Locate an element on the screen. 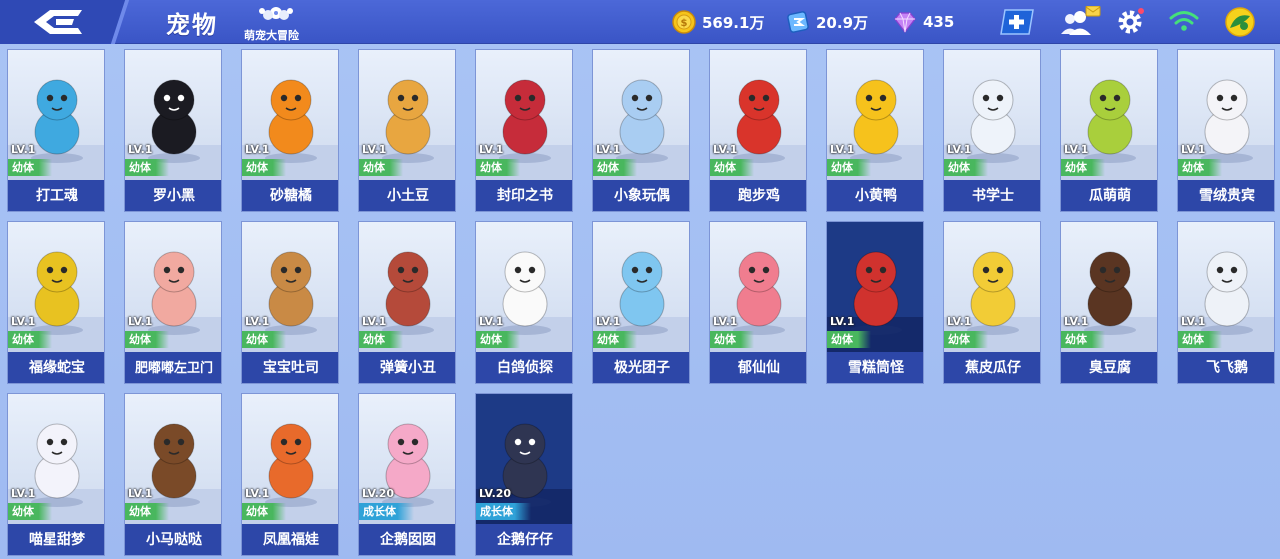 The height and width of the screenshot is (559, 1280). avatar-icon is located at coordinates (1240, 22).